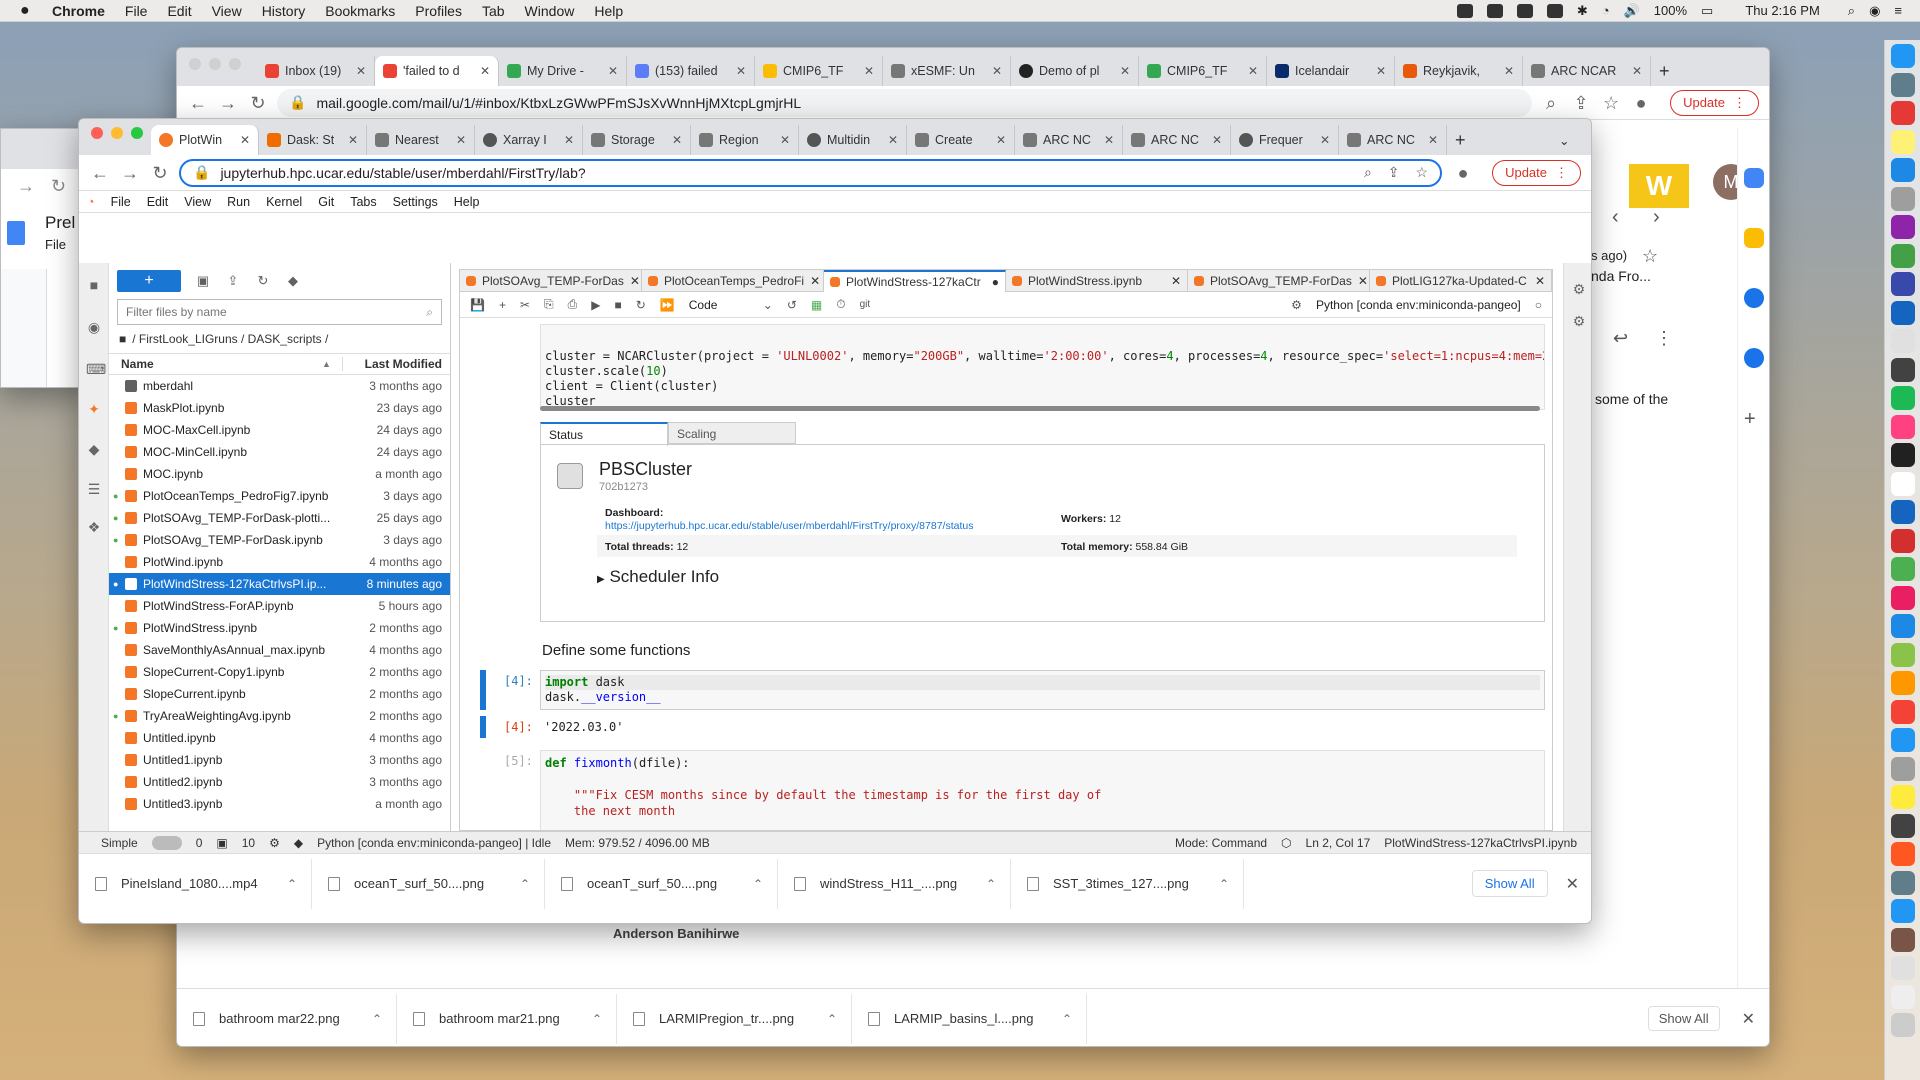  Describe the element at coordinates (1615, 217) in the screenshot. I see `prev-message-icon: ‹` at that location.